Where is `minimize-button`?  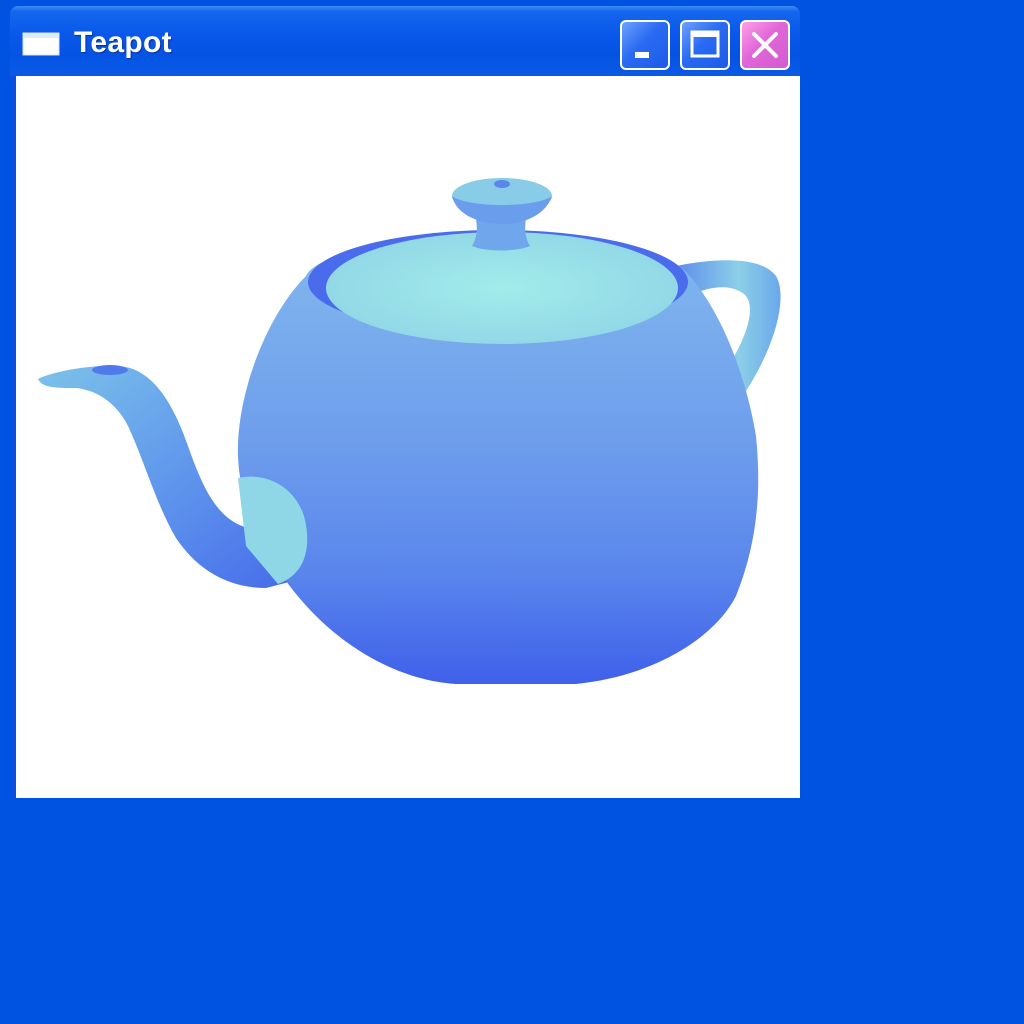
minimize-button is located at coordinates (645, 45).